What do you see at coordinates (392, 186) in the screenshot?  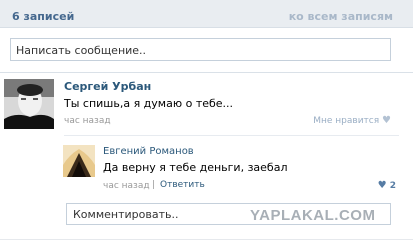 I see `like-count: 2` at bounding box center [392, 186].